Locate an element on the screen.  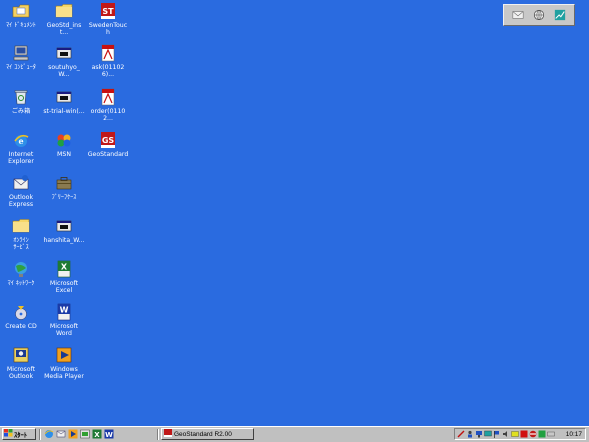
person-icon is located at coordinates (470, 434).